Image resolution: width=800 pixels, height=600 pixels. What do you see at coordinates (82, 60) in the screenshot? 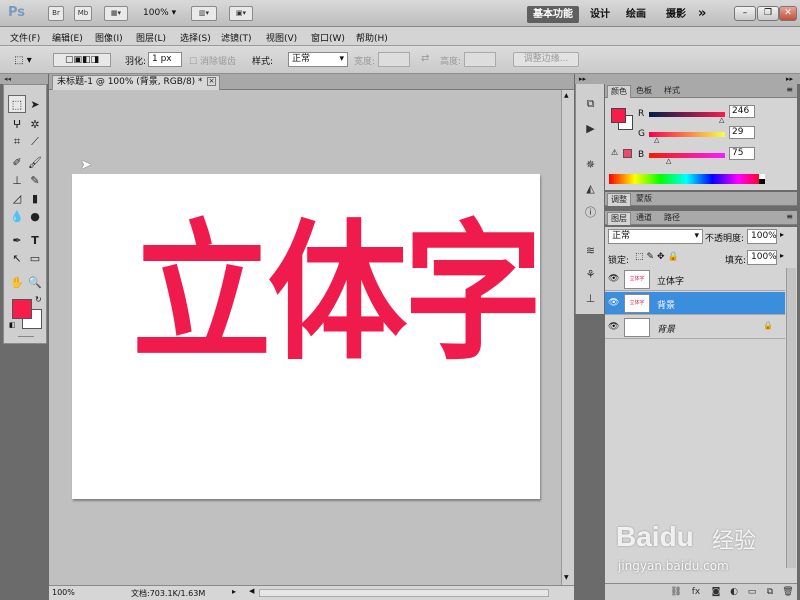
I see `selection-mode-icons: ▢▣◧◨` at bounding box center [82, 60].